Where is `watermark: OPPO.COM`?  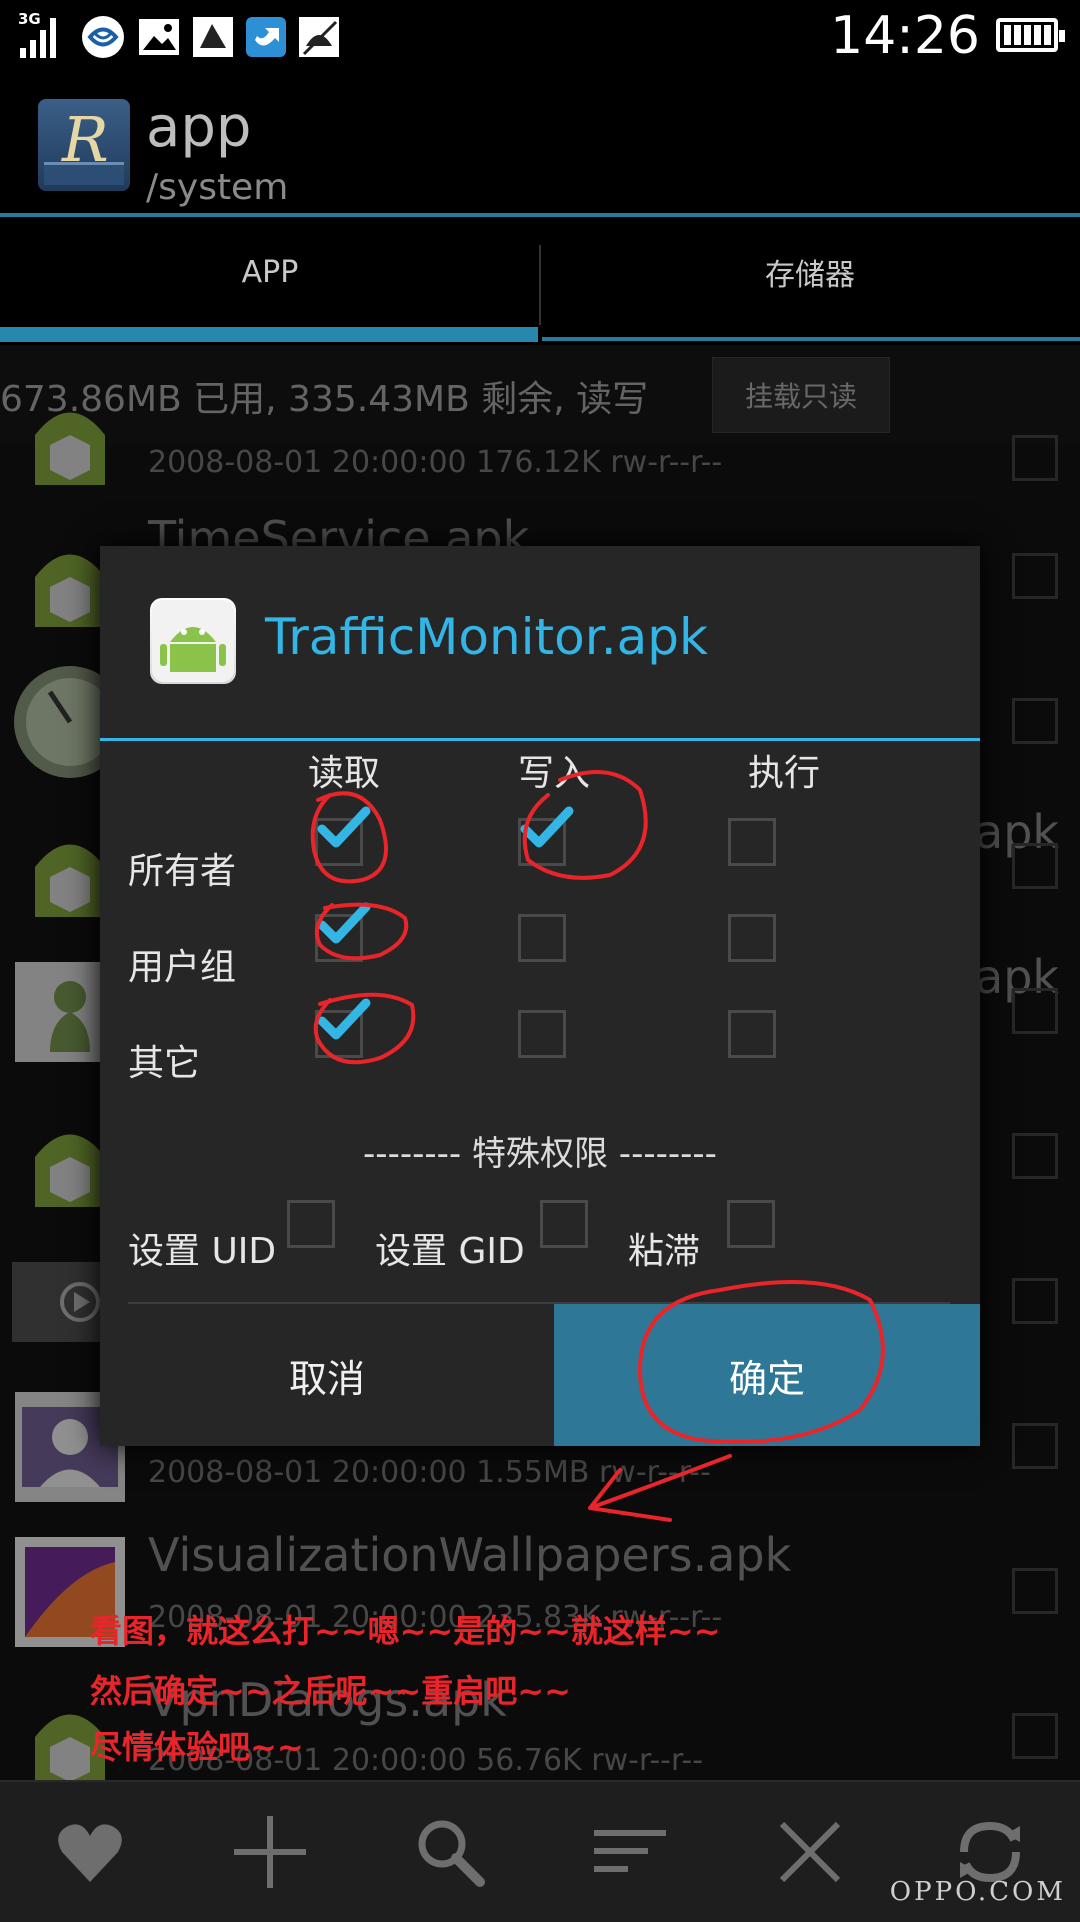
watermark: OPPO.COM is located at coordinates (977, 1892).